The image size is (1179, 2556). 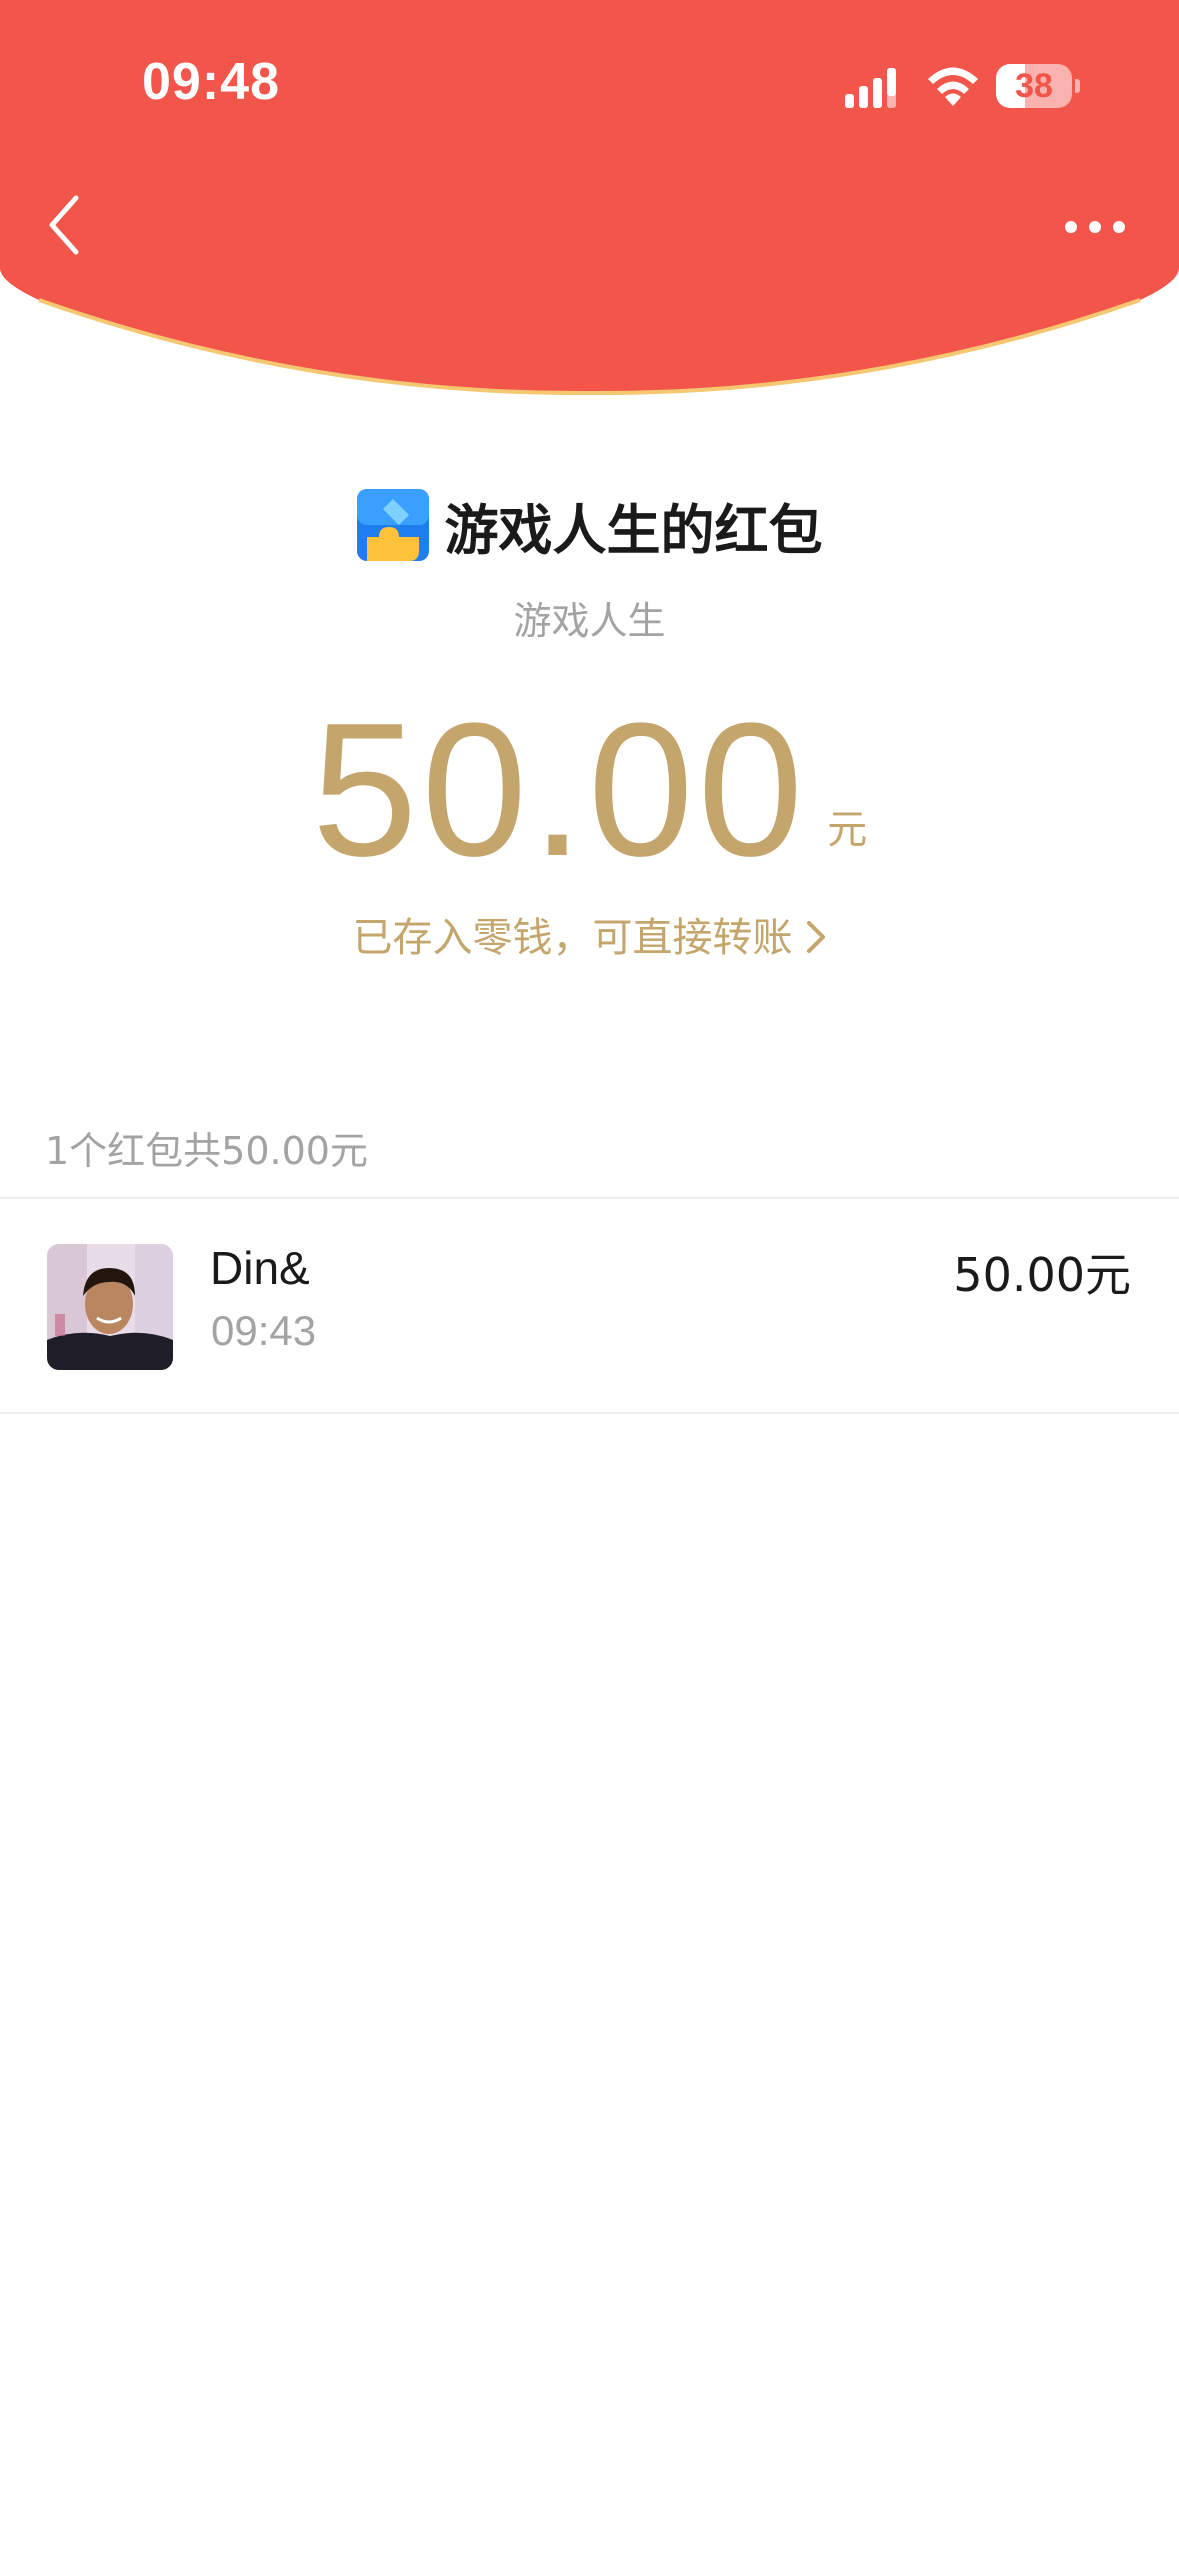 I want to click on sender-title: 游戏人生的红包, so click(x=633, y=530).